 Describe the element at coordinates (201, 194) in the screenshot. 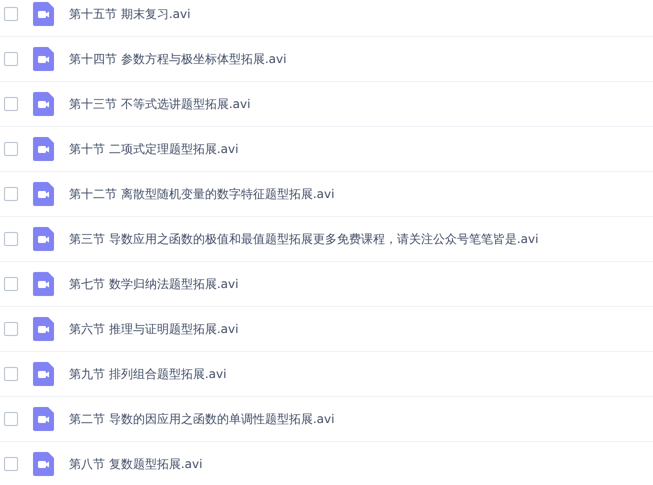

I see `file-name: 第十二节 离散型随机变量的数字特征题型拓展.avi` at that location.